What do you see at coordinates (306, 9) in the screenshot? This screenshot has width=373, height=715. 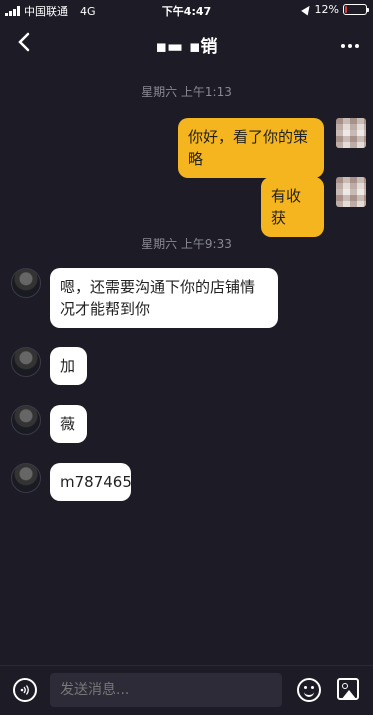 I see `location-icon` at bounding box center [306, 9].